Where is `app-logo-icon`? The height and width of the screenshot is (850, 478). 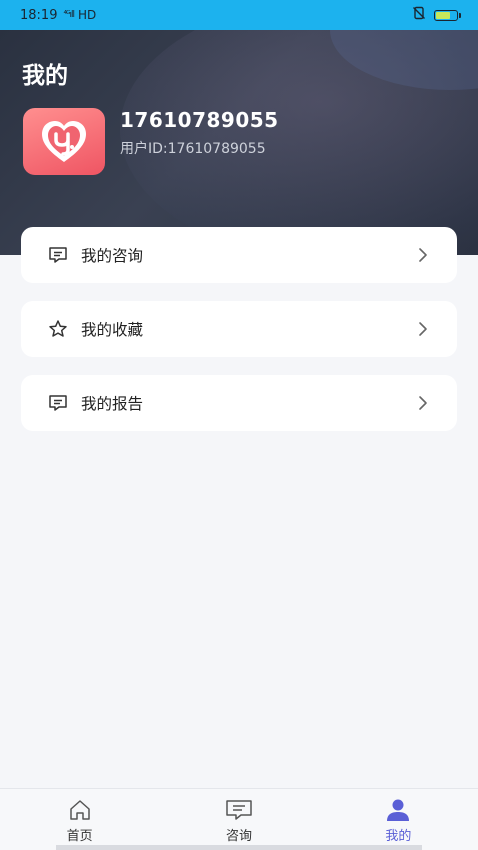
app-logo-icon is located at coordinates (64, 141).